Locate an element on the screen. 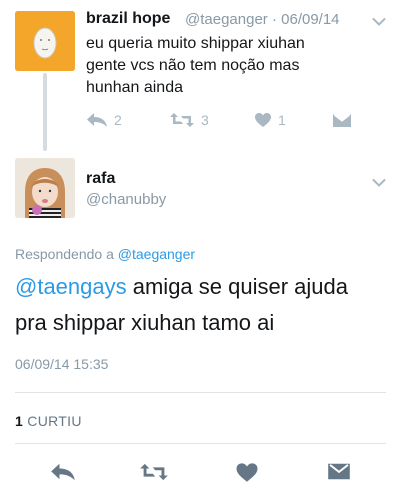  retweet-button: 3 is located at coordinates (189, 120).